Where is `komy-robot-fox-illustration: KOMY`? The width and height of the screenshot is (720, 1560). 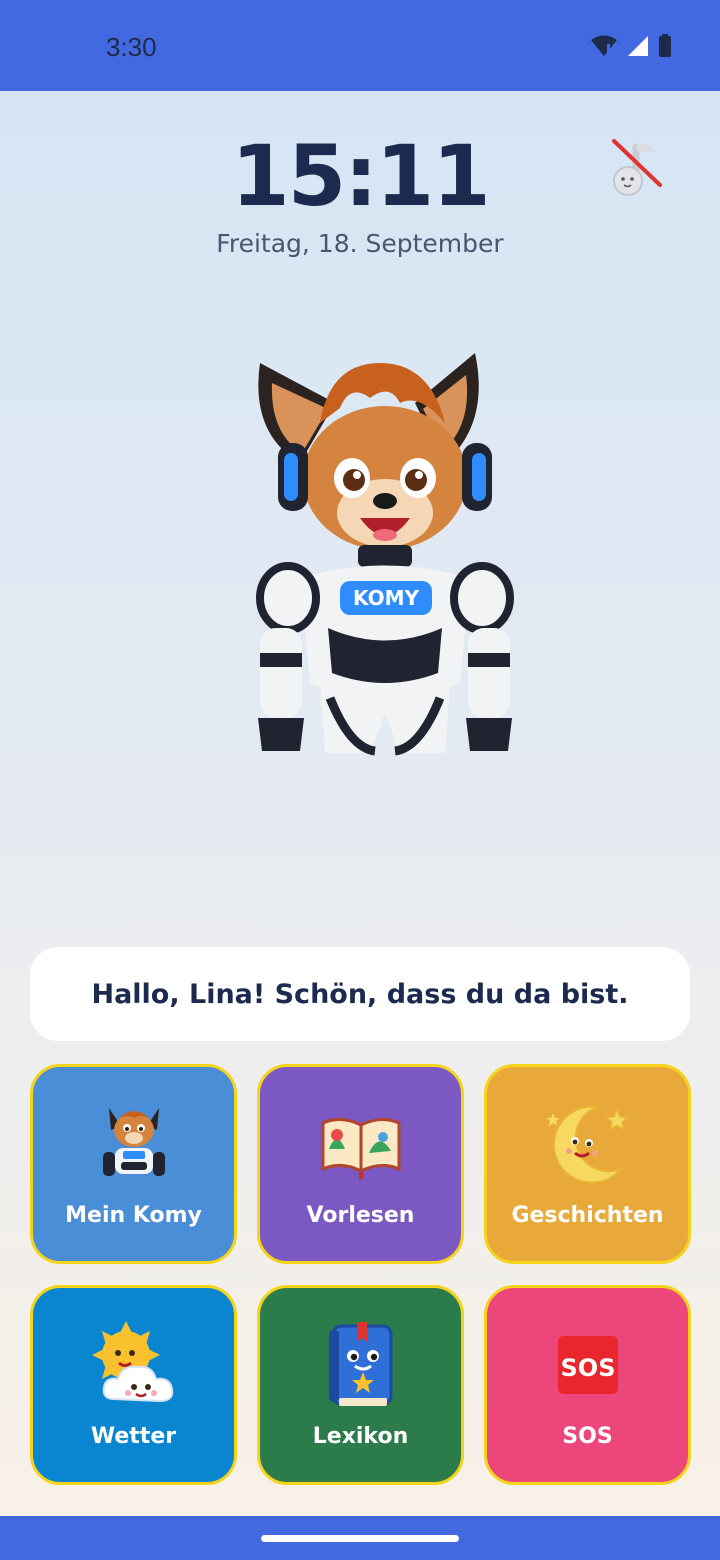 komy-robot-fox-illustration: KOMY is located at coordinates (385, 554).